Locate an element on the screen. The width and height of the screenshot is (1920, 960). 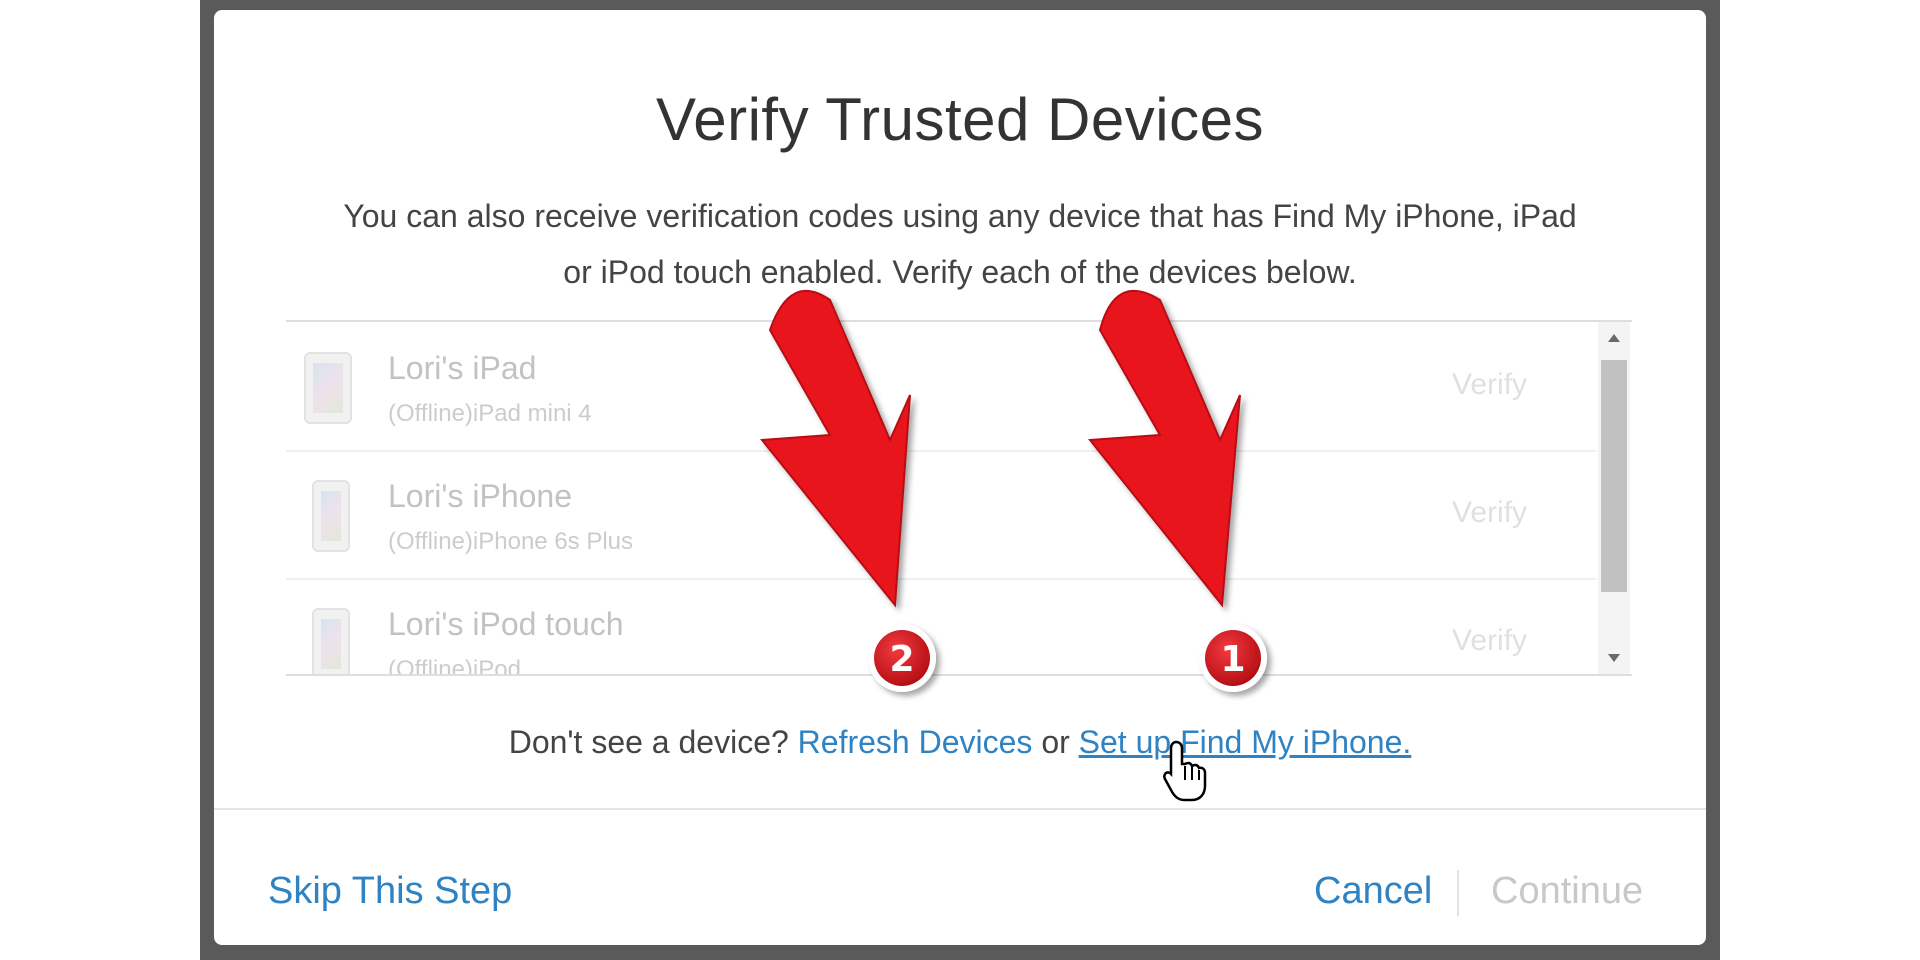
device-name: Lori's iPhone is located at coordinates (480, 496).